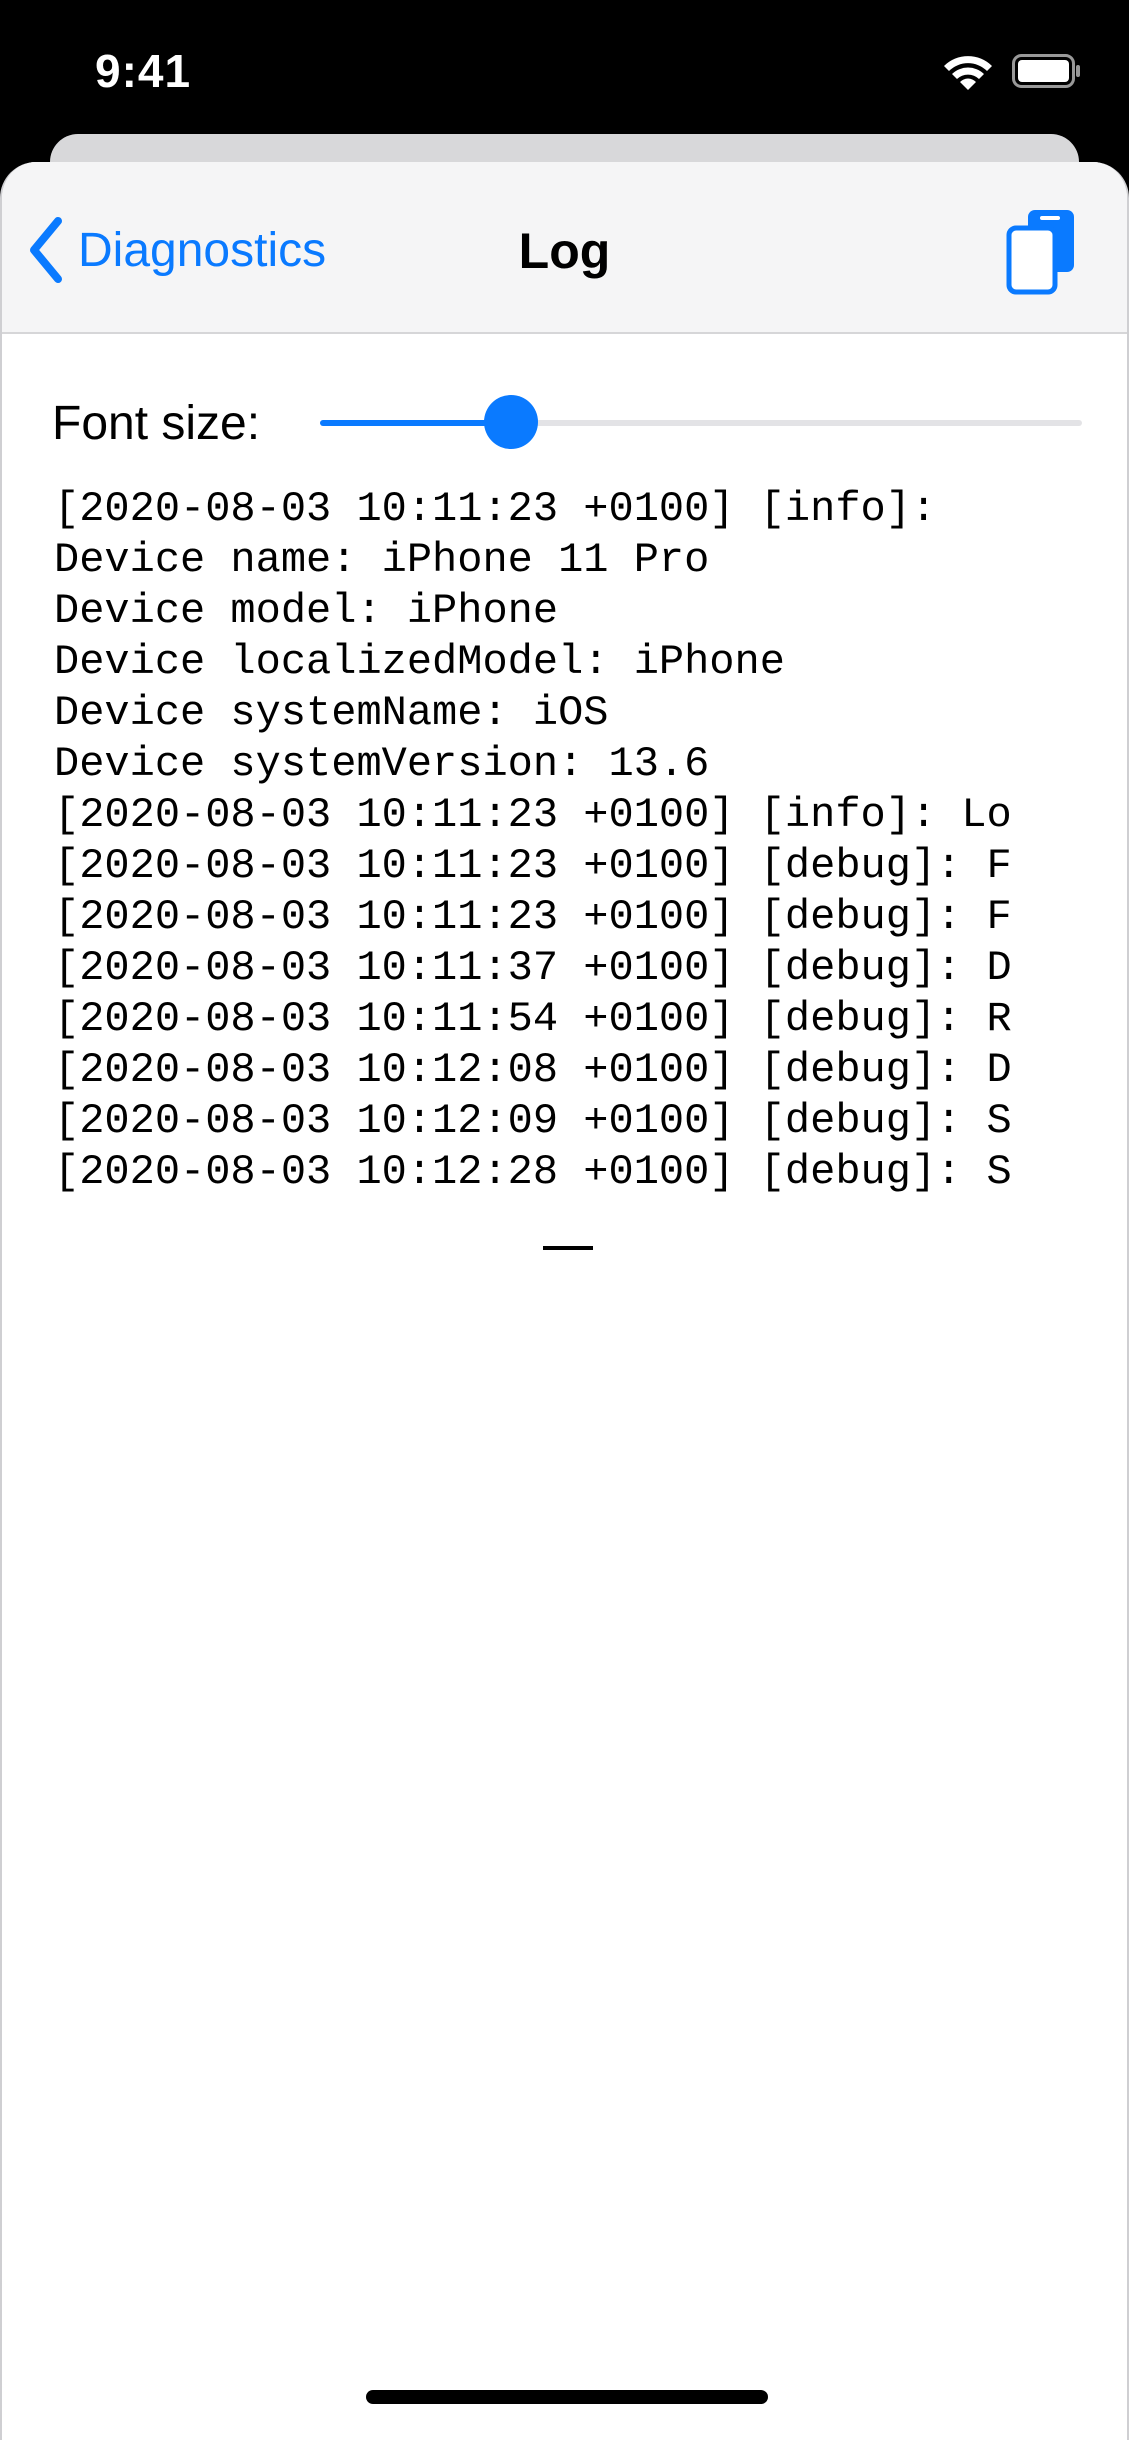 The height and width of the screenshot is (2440, 1129). What do you see at coordinates (331, 713) in the screenshot?
I see `log-line: Device systemName: iOS` at bounding box center [331, 713].